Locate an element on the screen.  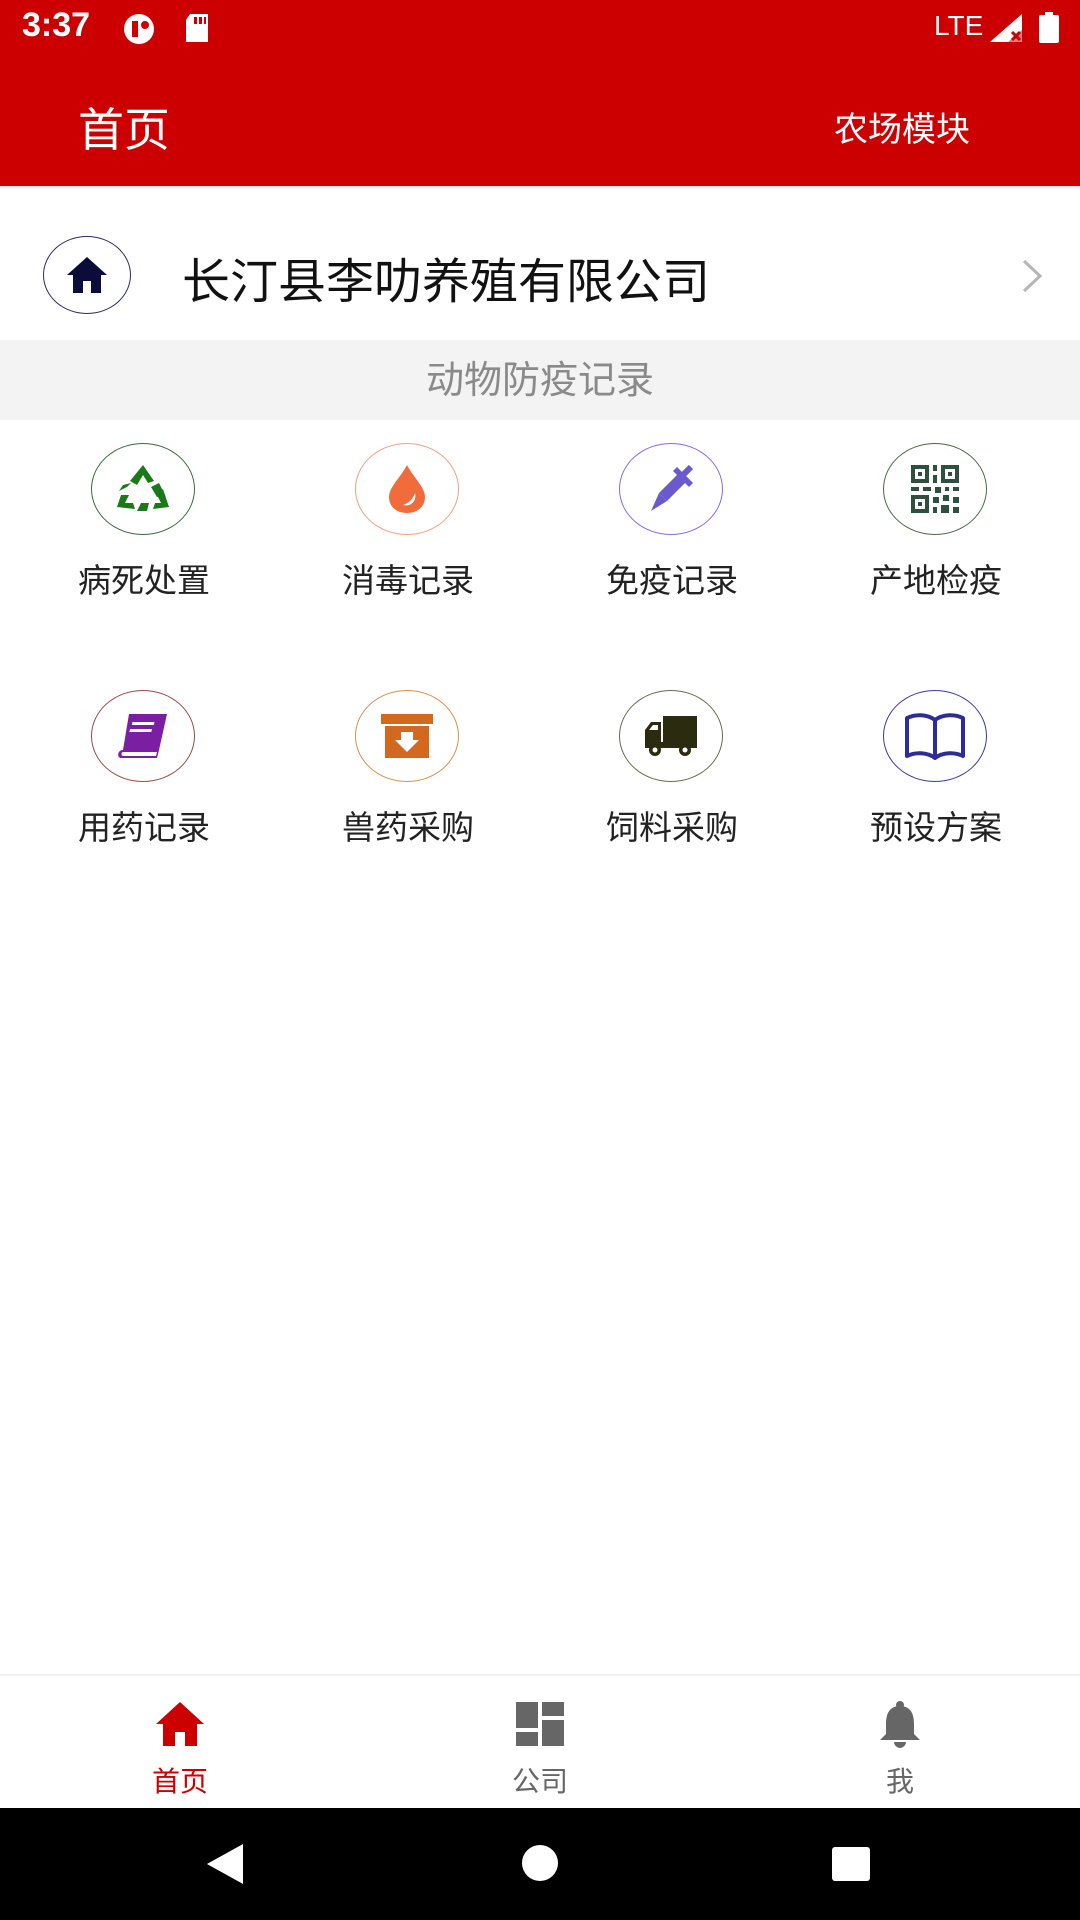
grid-label: 消毒记录 is located at coordinates (408, 580).